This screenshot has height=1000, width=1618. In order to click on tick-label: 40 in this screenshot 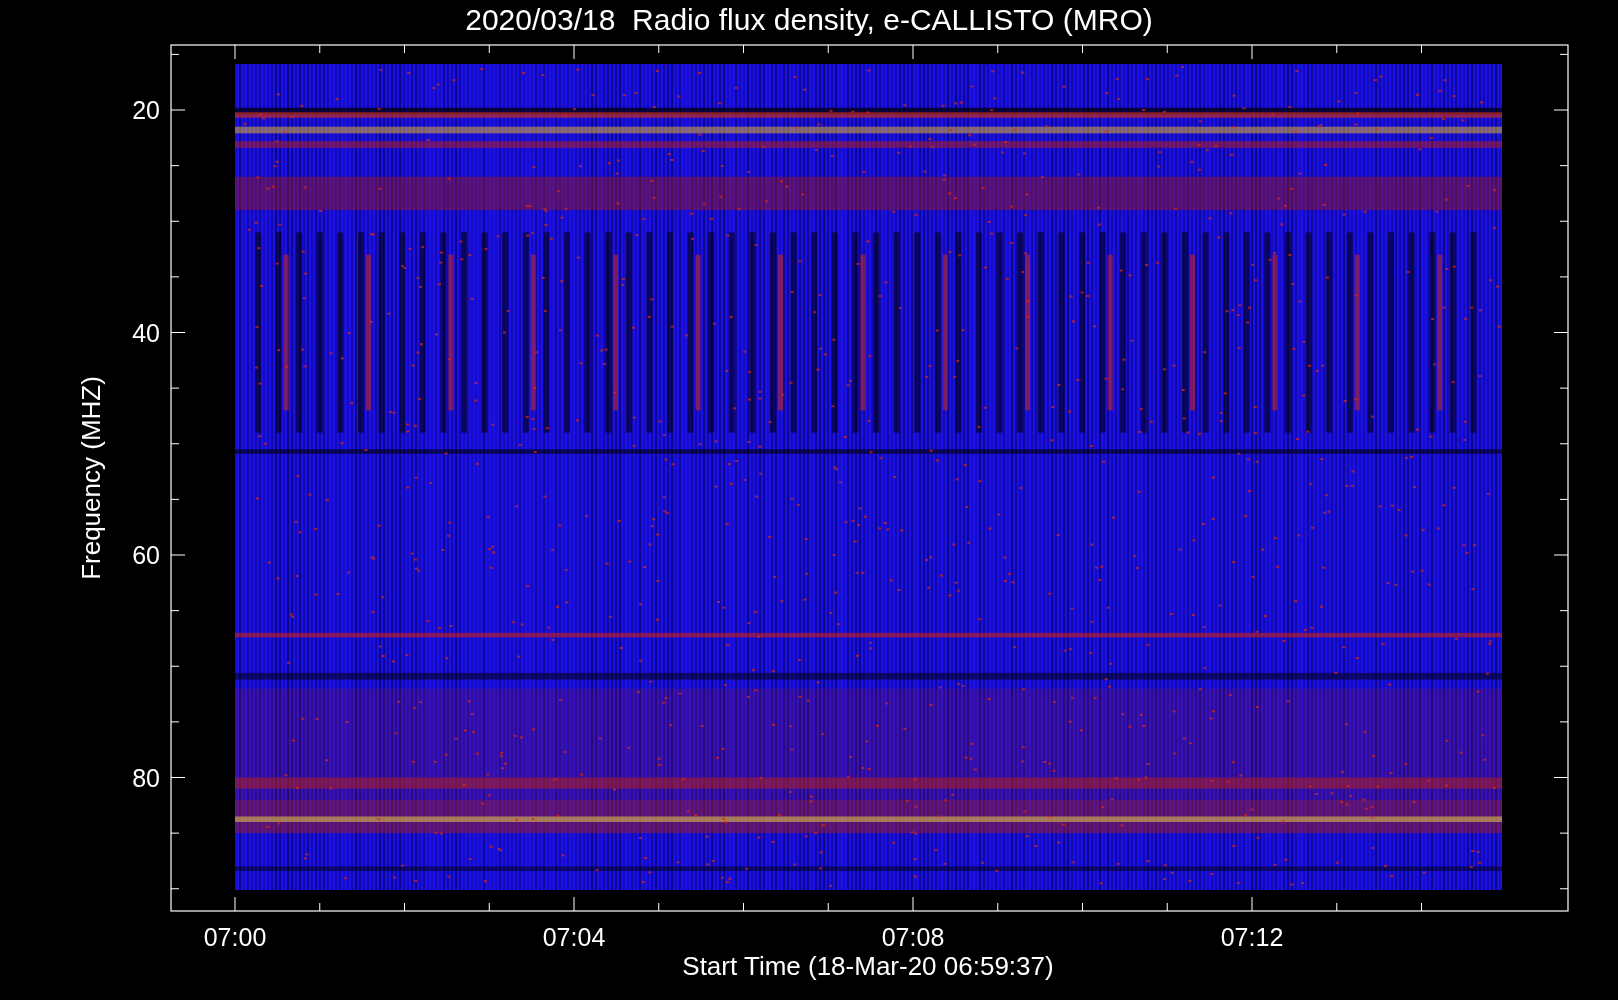, I will do `click(146, 332)`.